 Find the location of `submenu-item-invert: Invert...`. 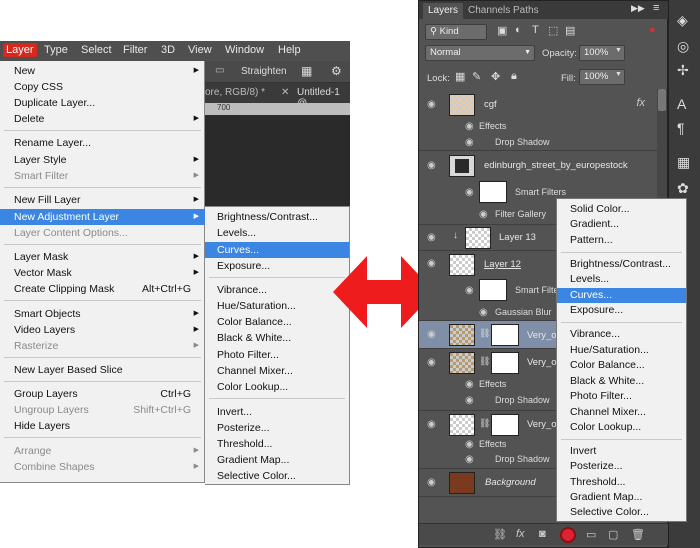

submenu-item-invert: Invert... is located at coordinates (277, 412).